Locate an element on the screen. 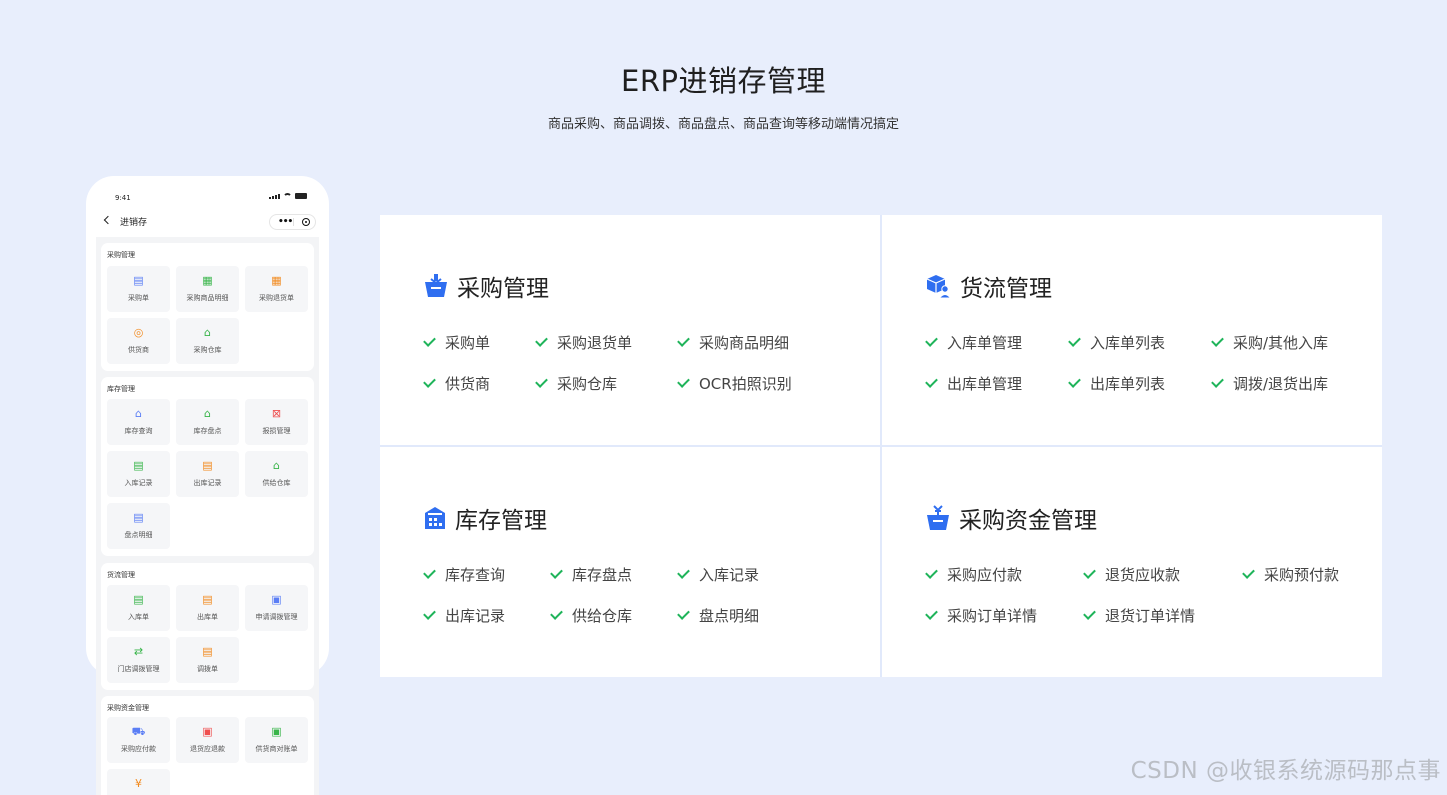 The image size is (1447, 795). menu-tile-purchase-goods-detail: ▦ 采购商品明细 is located at coordinates (207, 289).